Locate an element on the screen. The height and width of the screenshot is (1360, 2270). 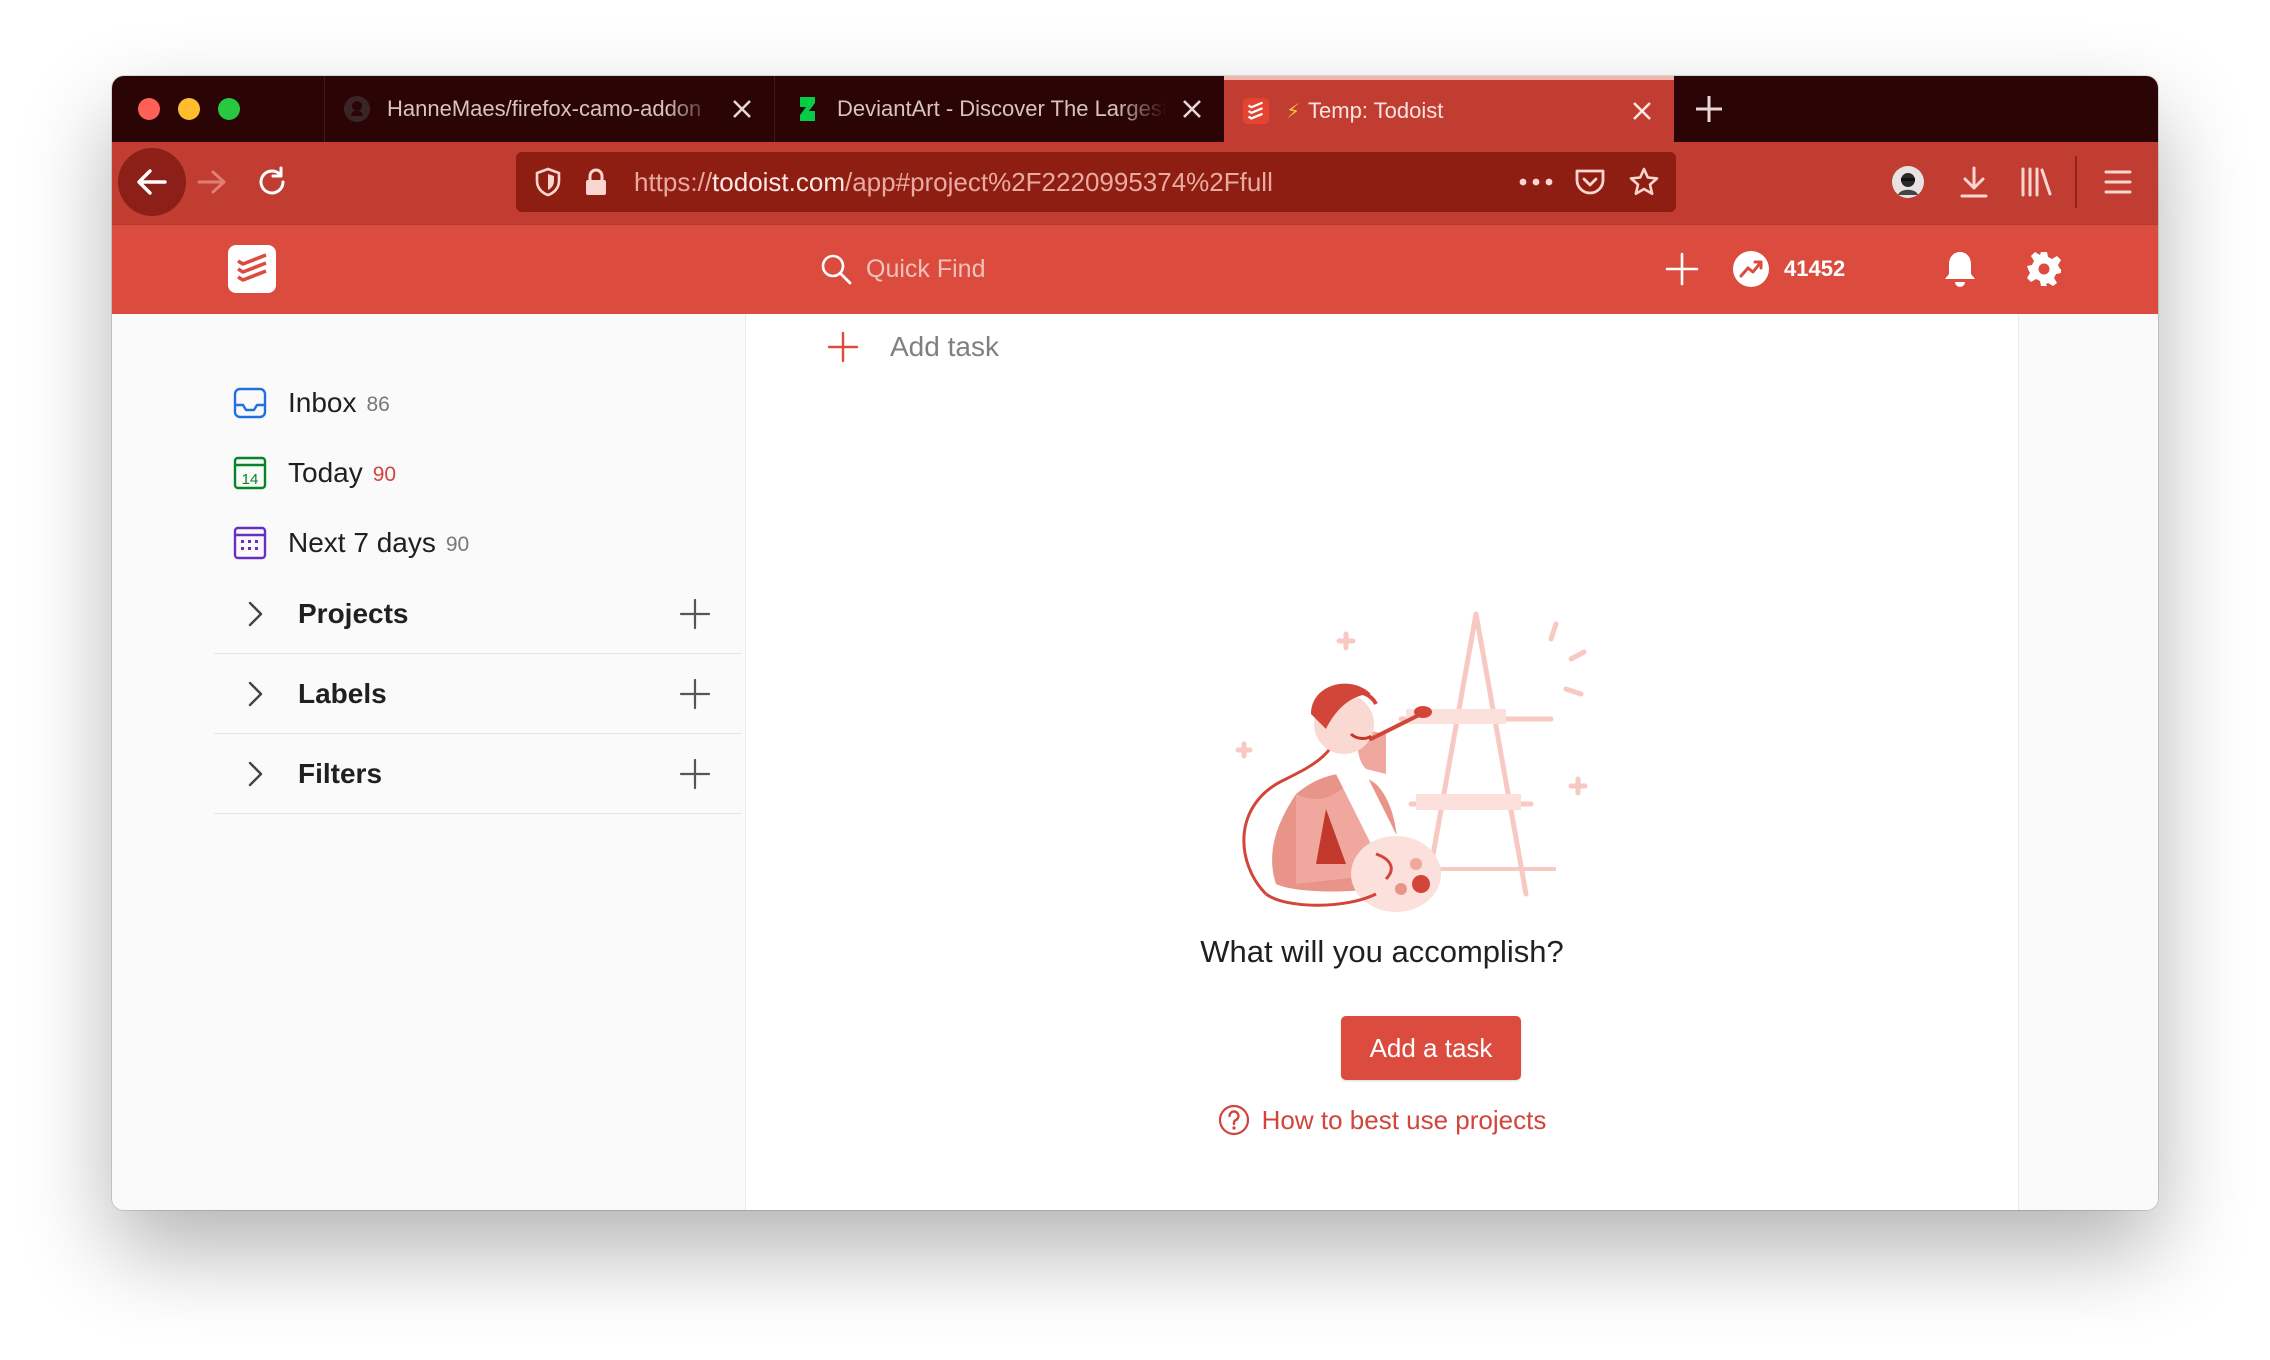
add-filter-icon is located at coordinates (695, 774).